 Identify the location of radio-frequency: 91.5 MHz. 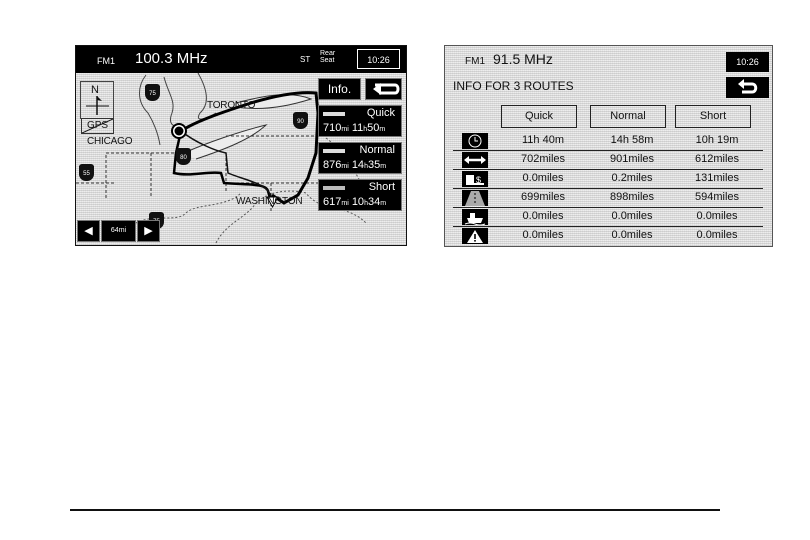
(523, 59).